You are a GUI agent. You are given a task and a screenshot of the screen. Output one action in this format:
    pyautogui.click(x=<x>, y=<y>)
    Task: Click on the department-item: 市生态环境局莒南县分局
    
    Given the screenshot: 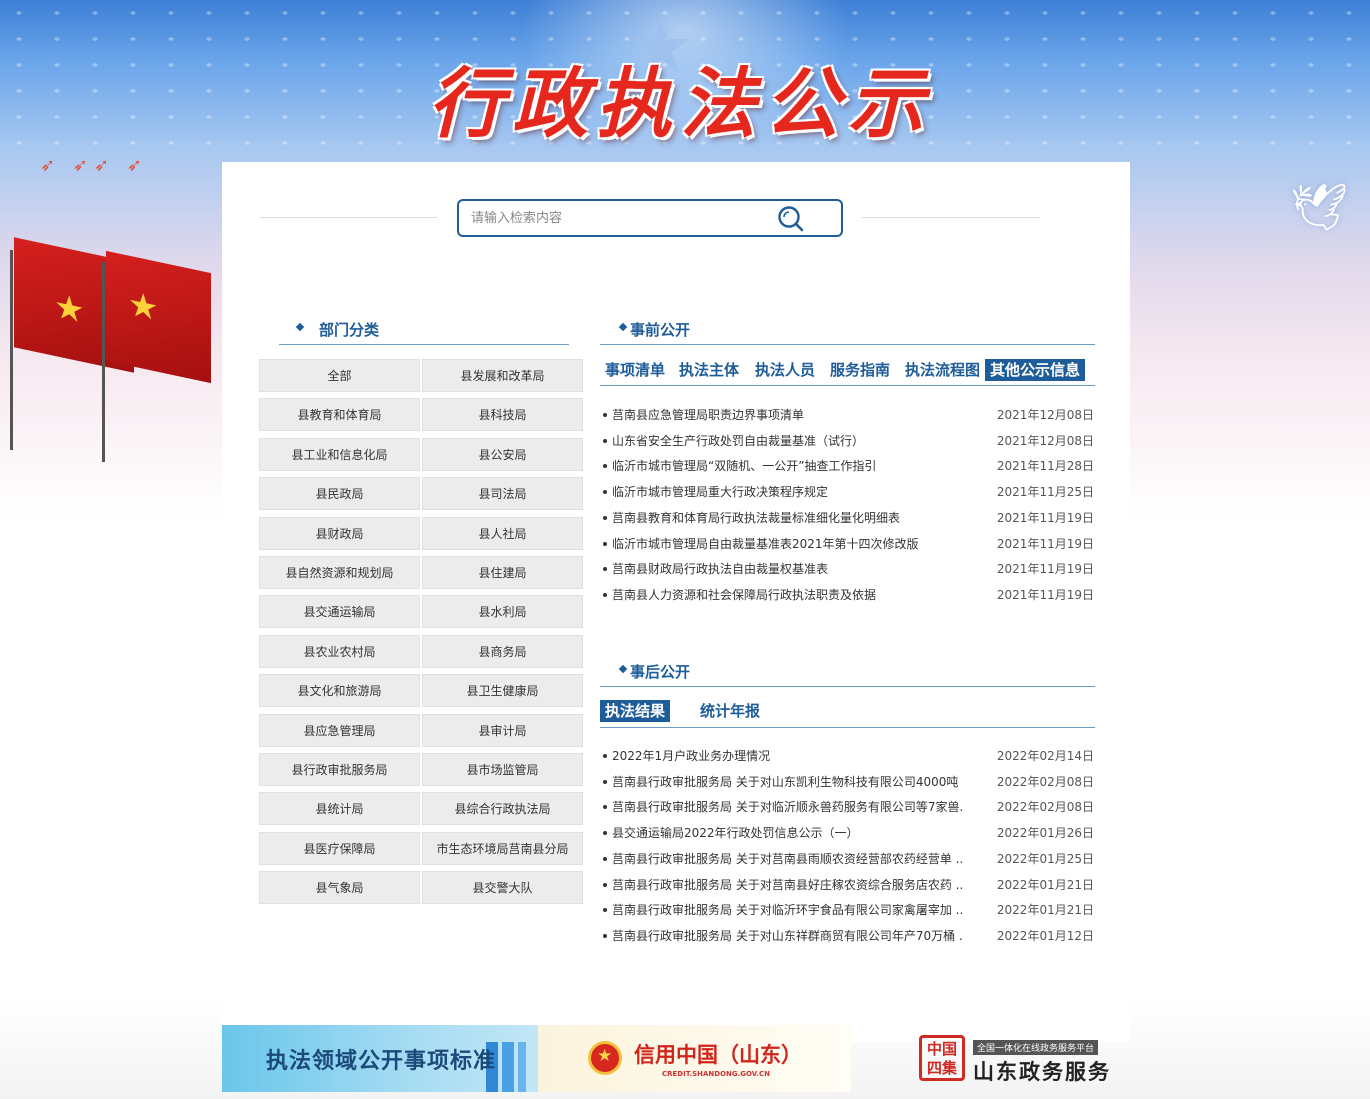 What is the action you would take?
    pyautogui.click(x=502, y=848)
    